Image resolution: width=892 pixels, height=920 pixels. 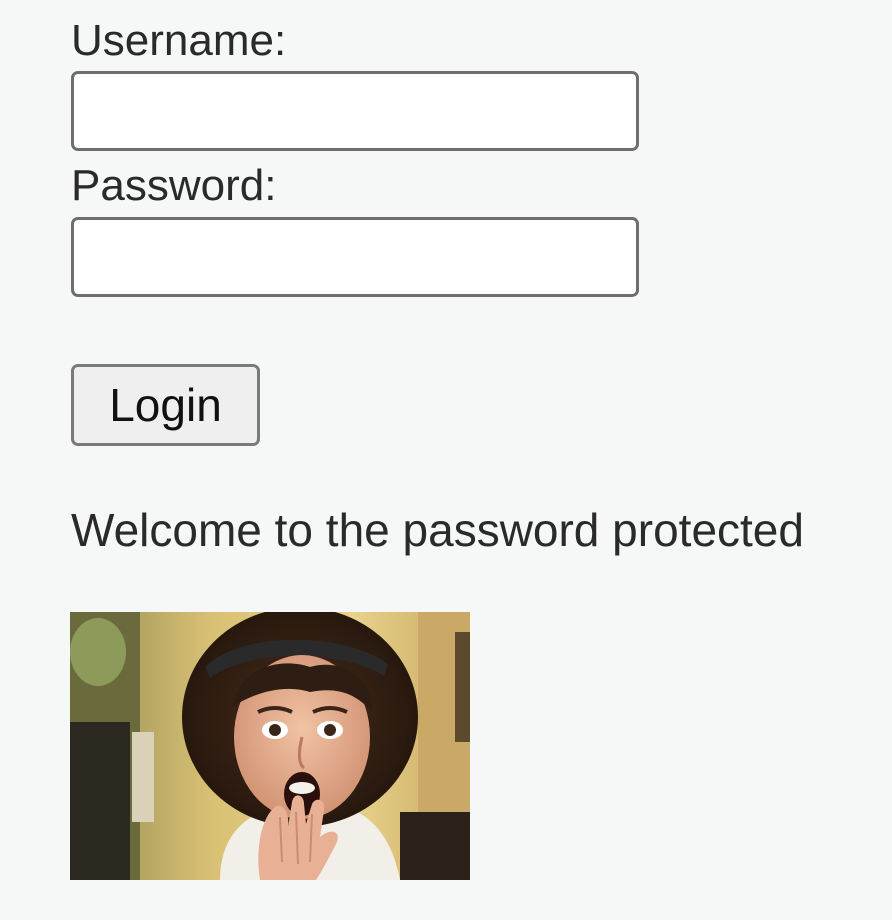 What do you see at coordinates (165, 405) in the screenshot?
I see `login-button: Login` at bounding box center [165, 405].